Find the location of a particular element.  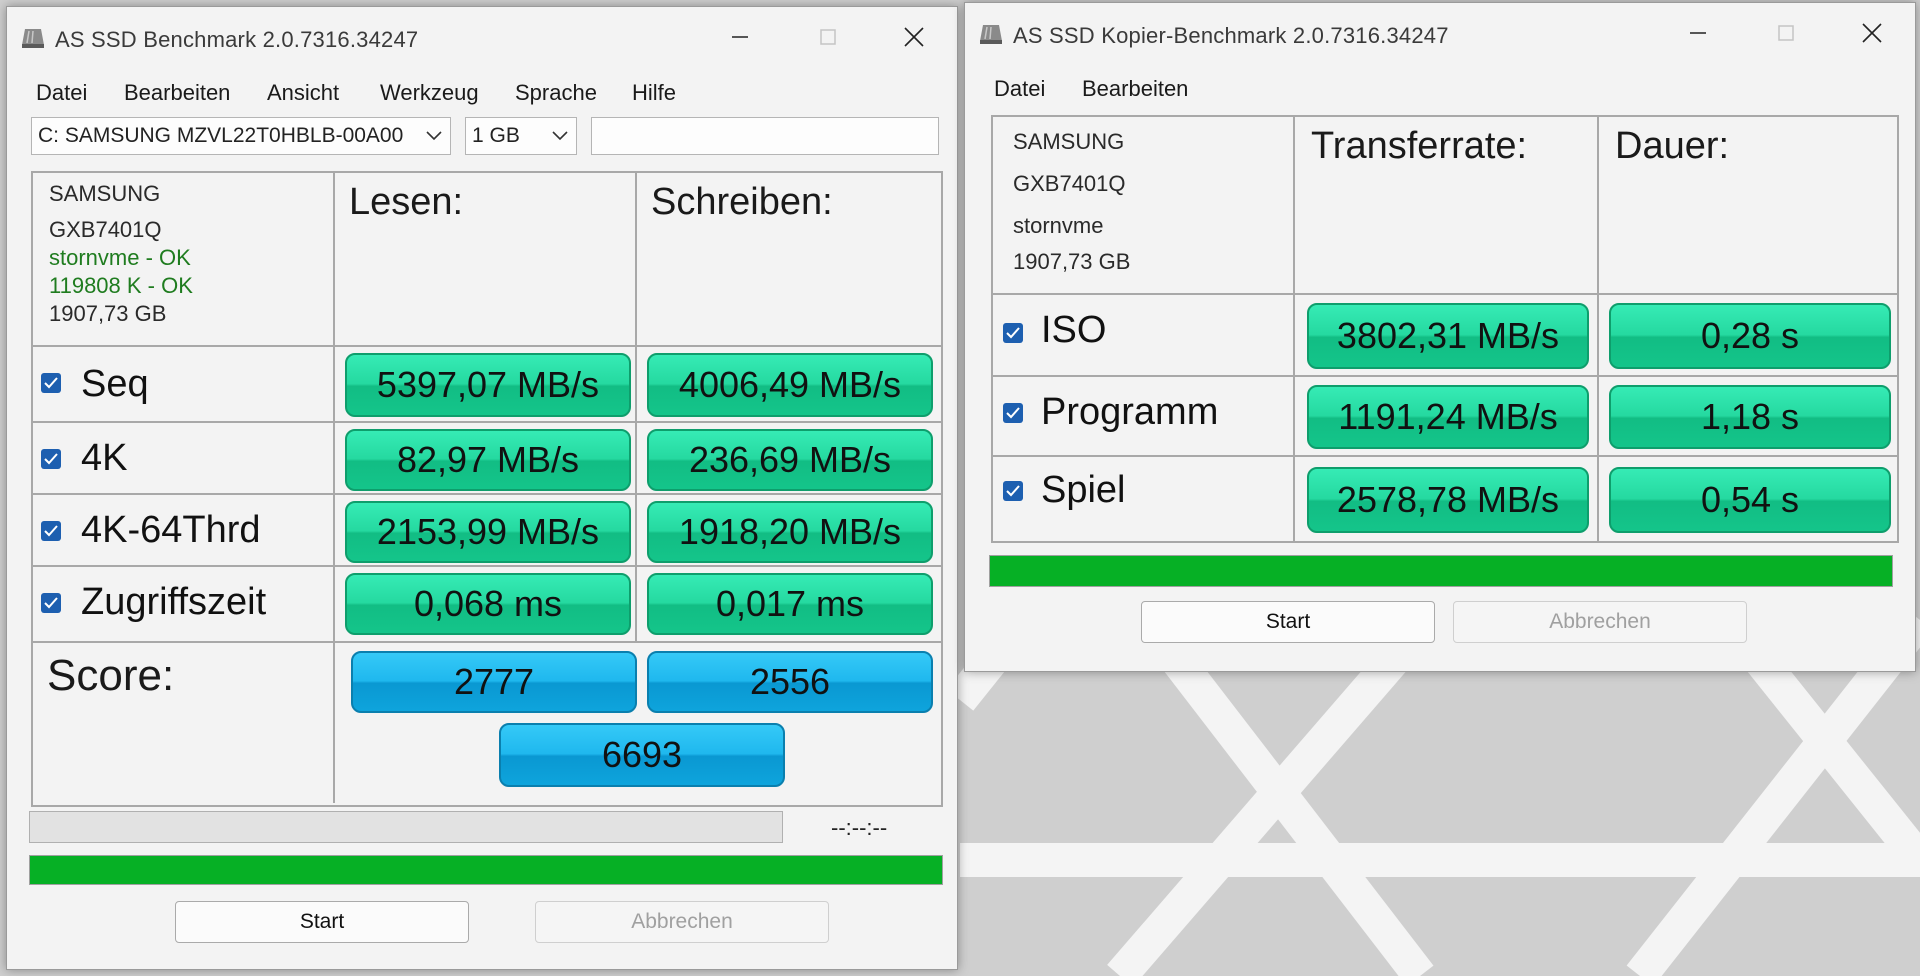

size-select: 1 GB is located at coordinates (521, 136).